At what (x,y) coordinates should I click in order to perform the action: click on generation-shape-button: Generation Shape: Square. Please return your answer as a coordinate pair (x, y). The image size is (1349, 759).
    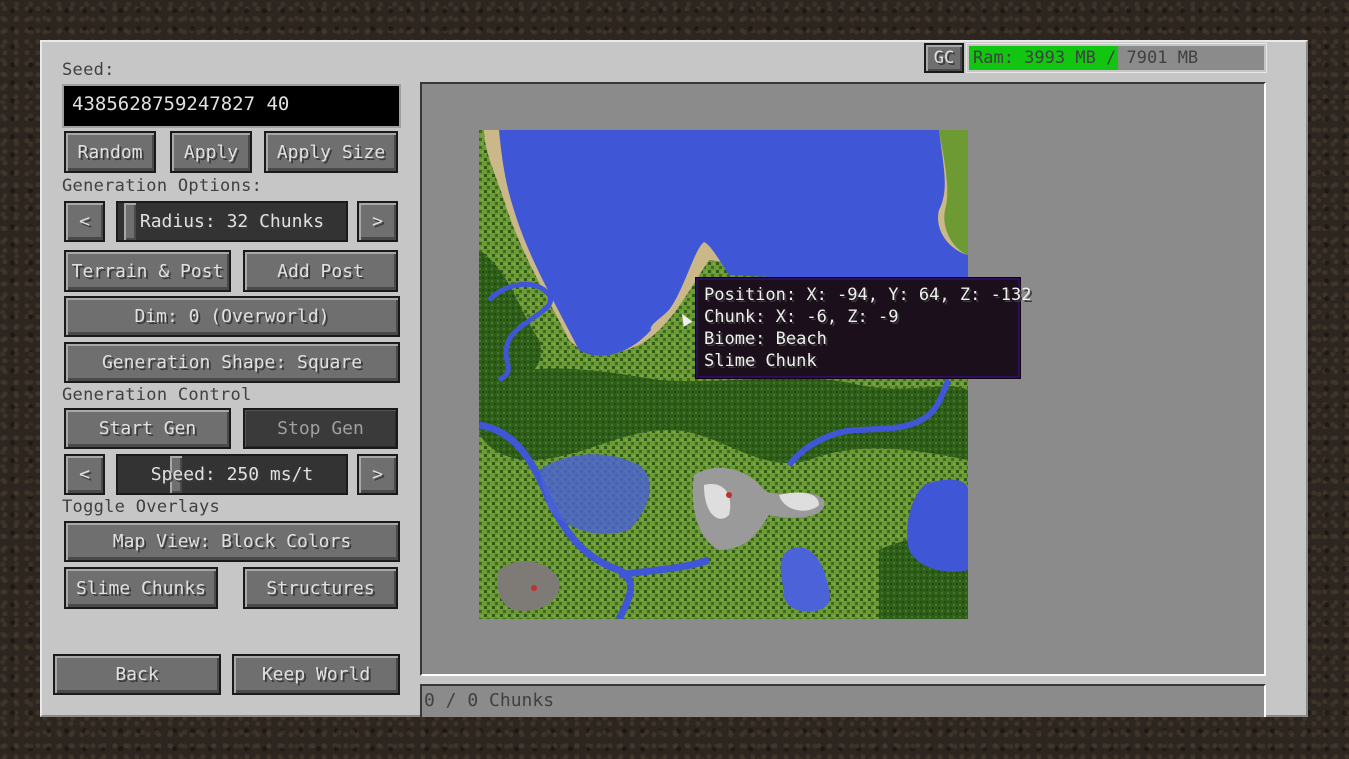
    Looking at the image, I should click on (232, 362).